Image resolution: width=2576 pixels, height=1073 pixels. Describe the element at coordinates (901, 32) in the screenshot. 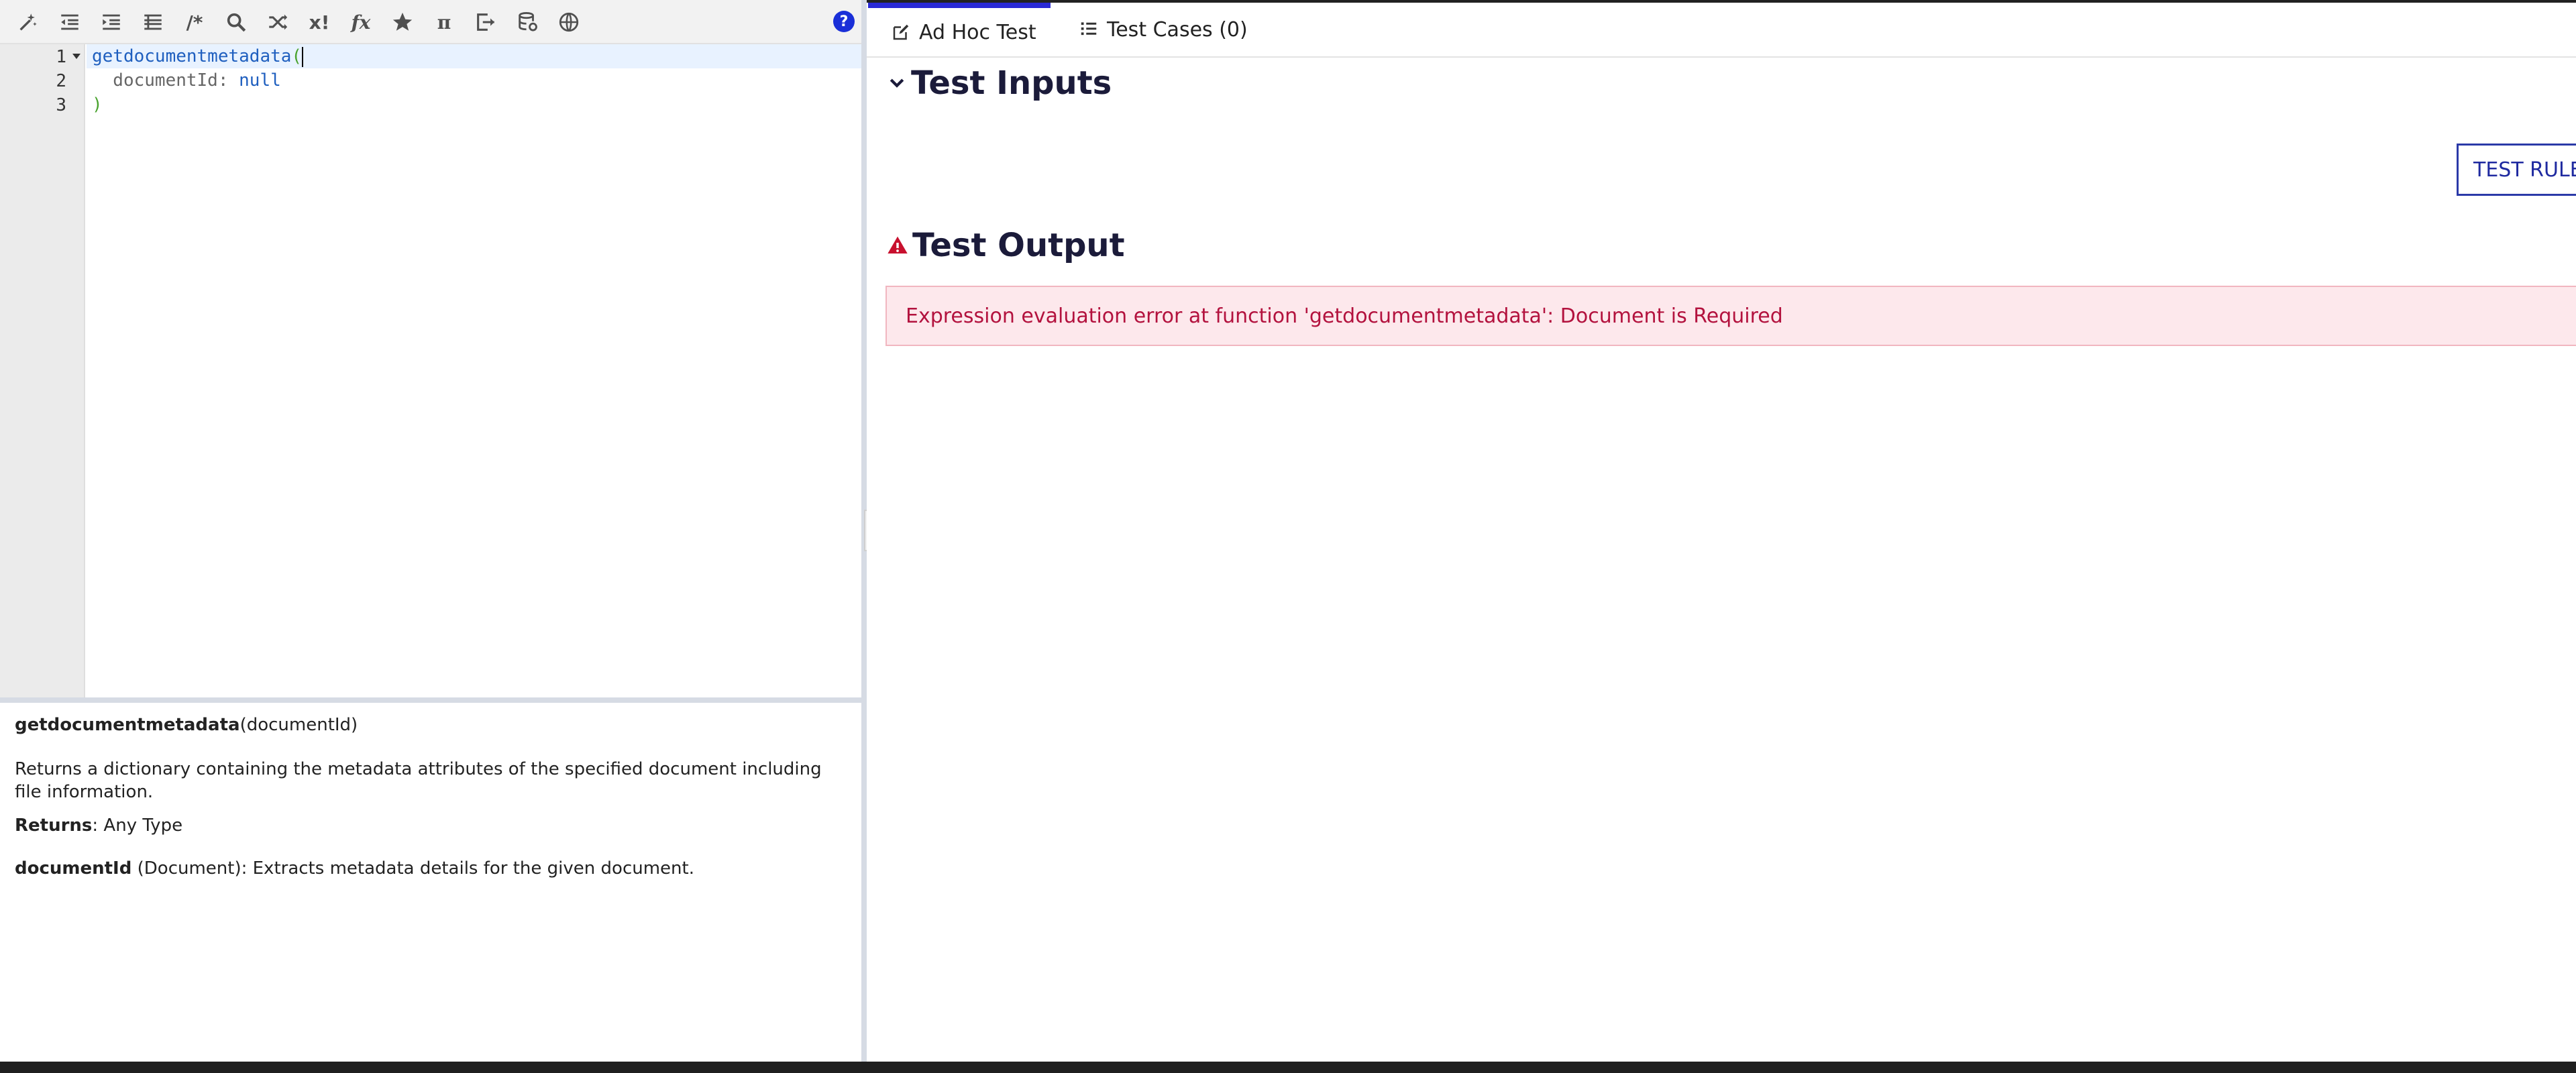

I see `edit-icon` at that location.